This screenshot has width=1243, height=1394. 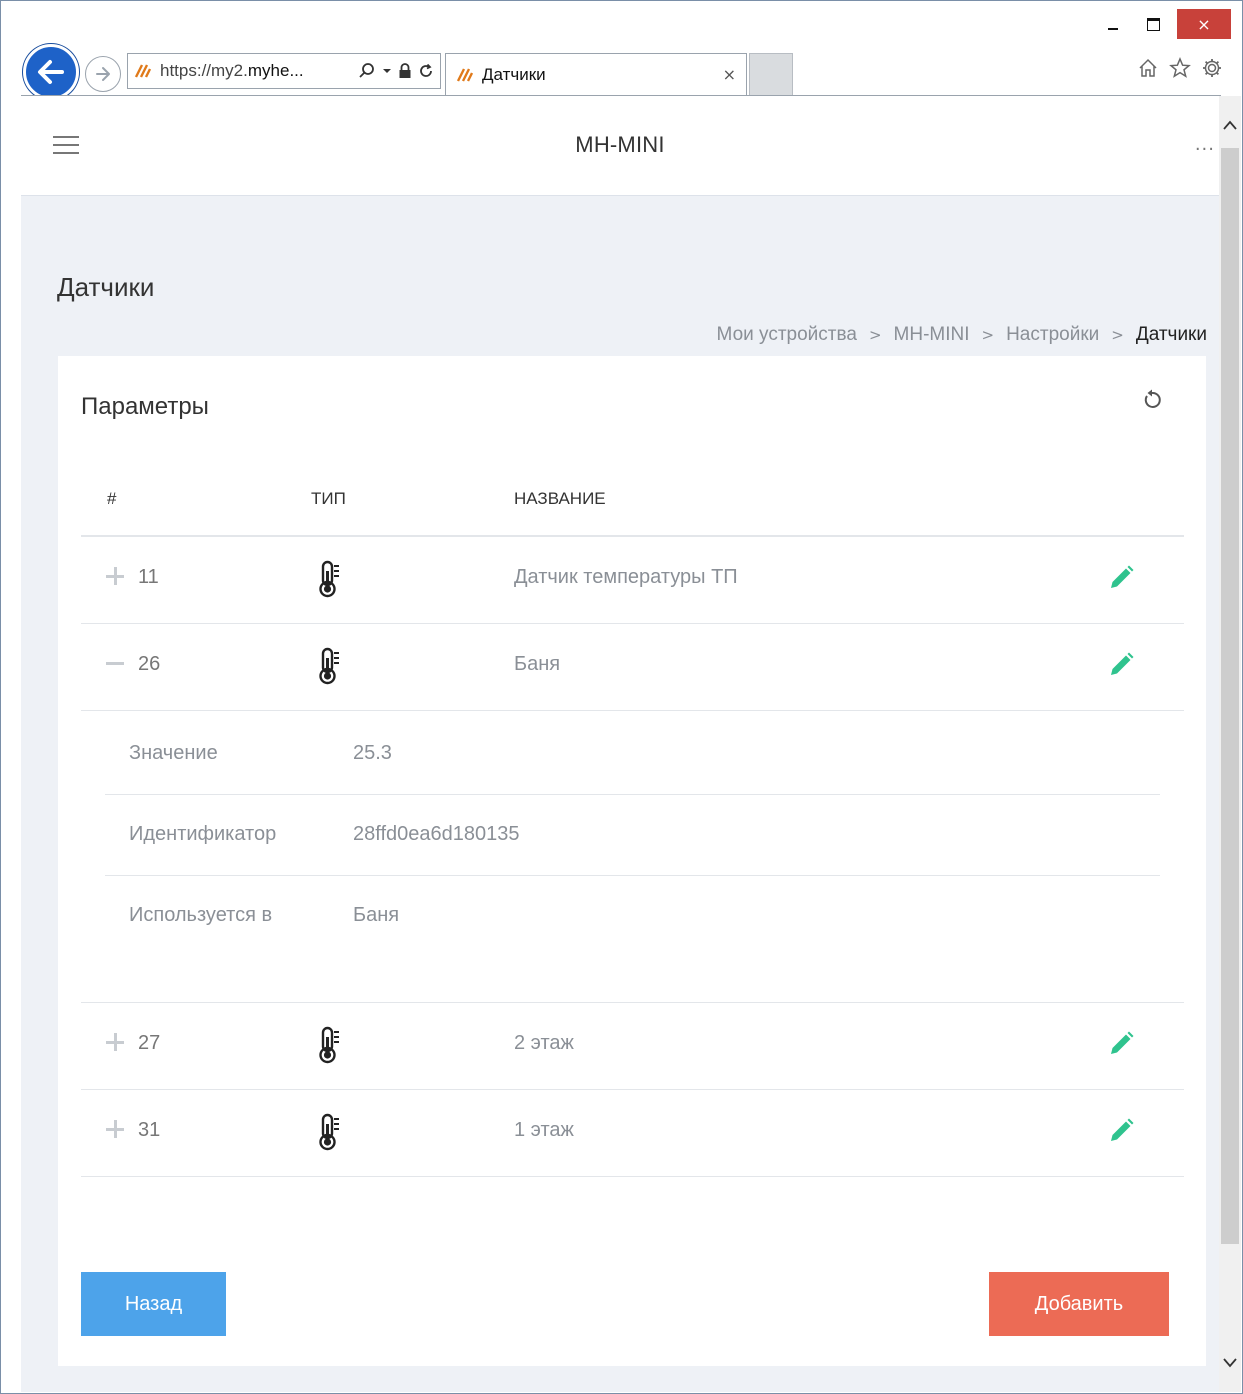 I want to click on sensor-number: 27, so click(x=149, y=1043).